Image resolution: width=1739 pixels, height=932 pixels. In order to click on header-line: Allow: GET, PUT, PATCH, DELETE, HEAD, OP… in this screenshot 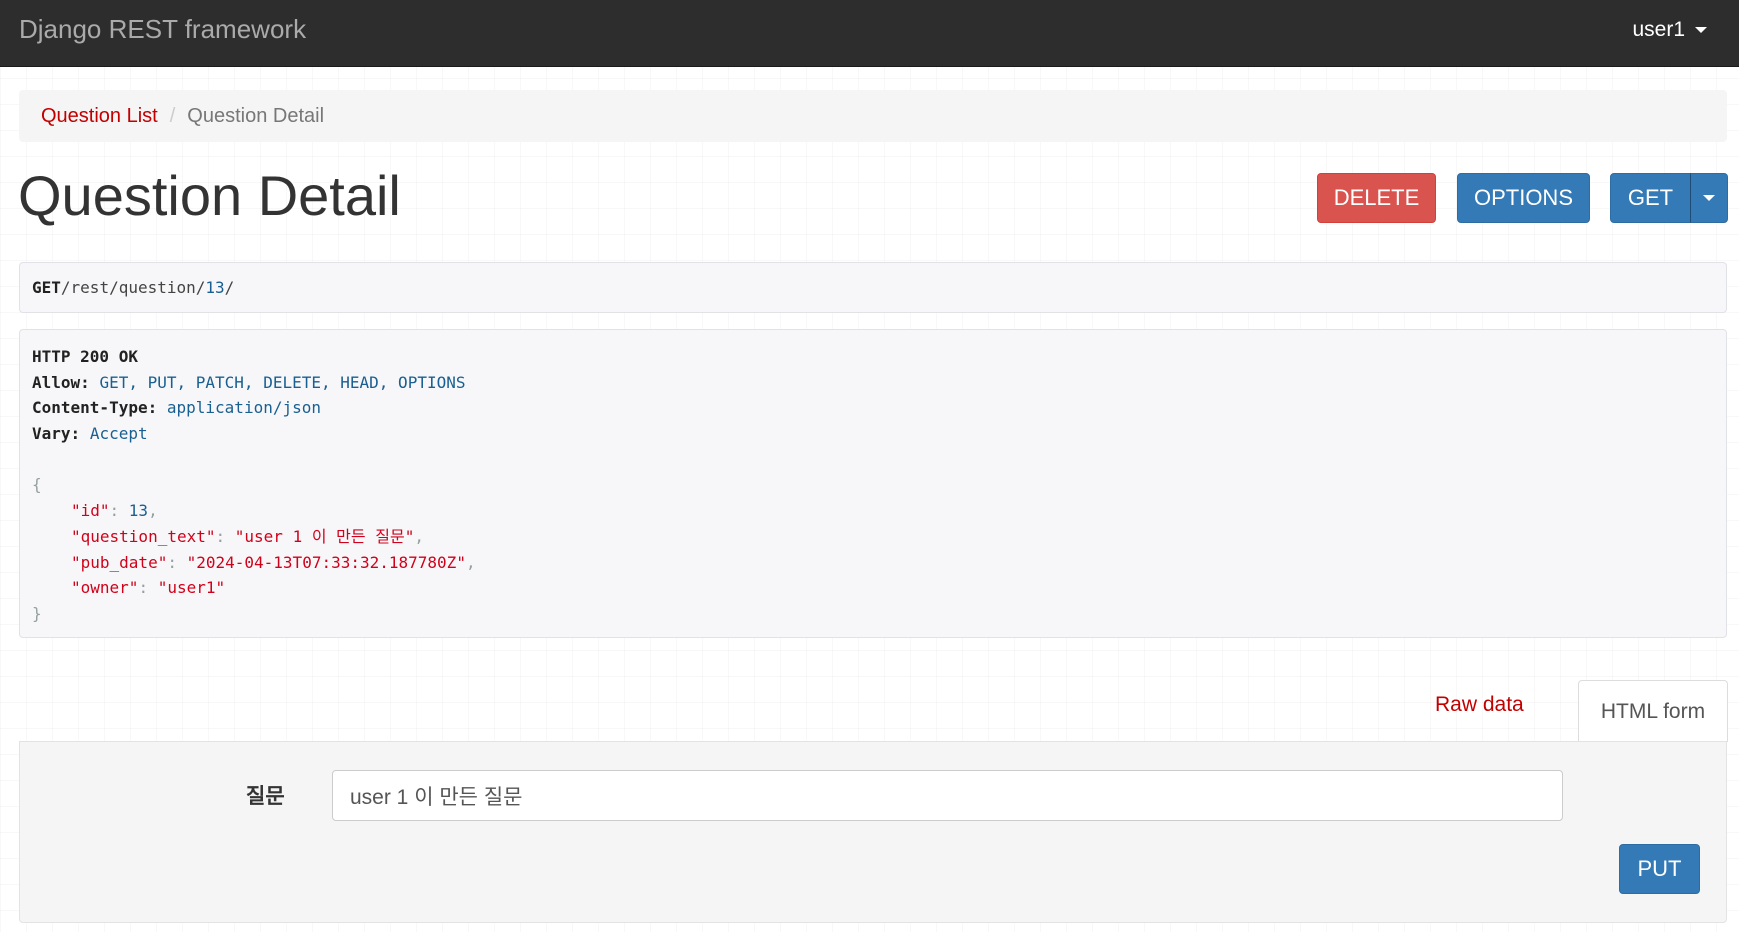, I will do `click(873, 383)`.